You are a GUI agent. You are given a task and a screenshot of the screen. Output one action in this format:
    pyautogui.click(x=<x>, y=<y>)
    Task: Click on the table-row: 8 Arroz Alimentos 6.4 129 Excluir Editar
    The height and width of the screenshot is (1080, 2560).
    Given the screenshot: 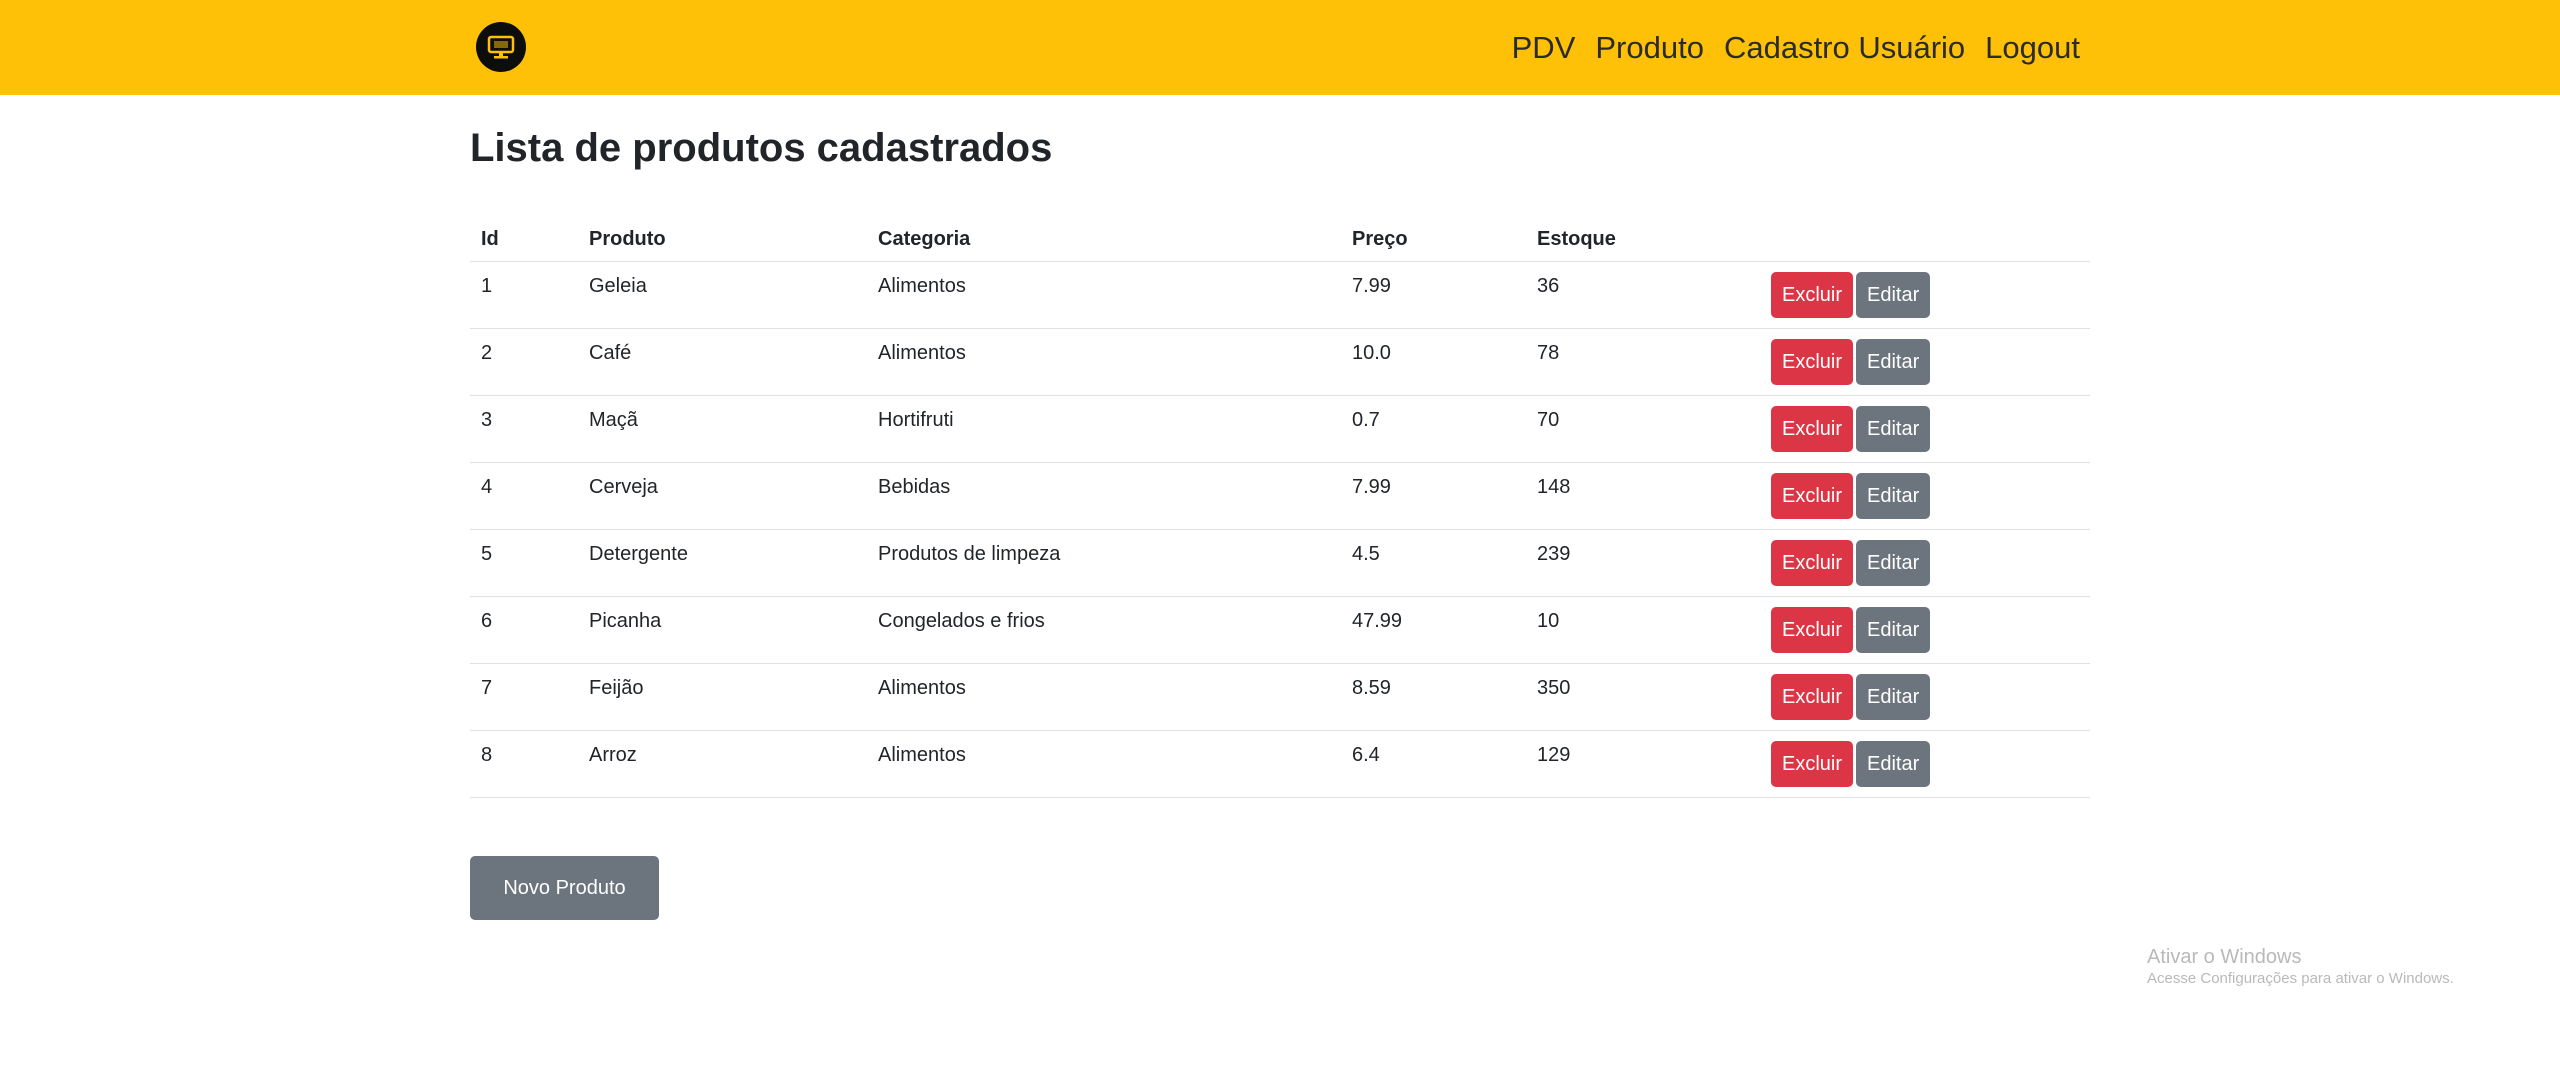 What is the action you would take?
    pyautogui.click(x=1280, y=764)
    